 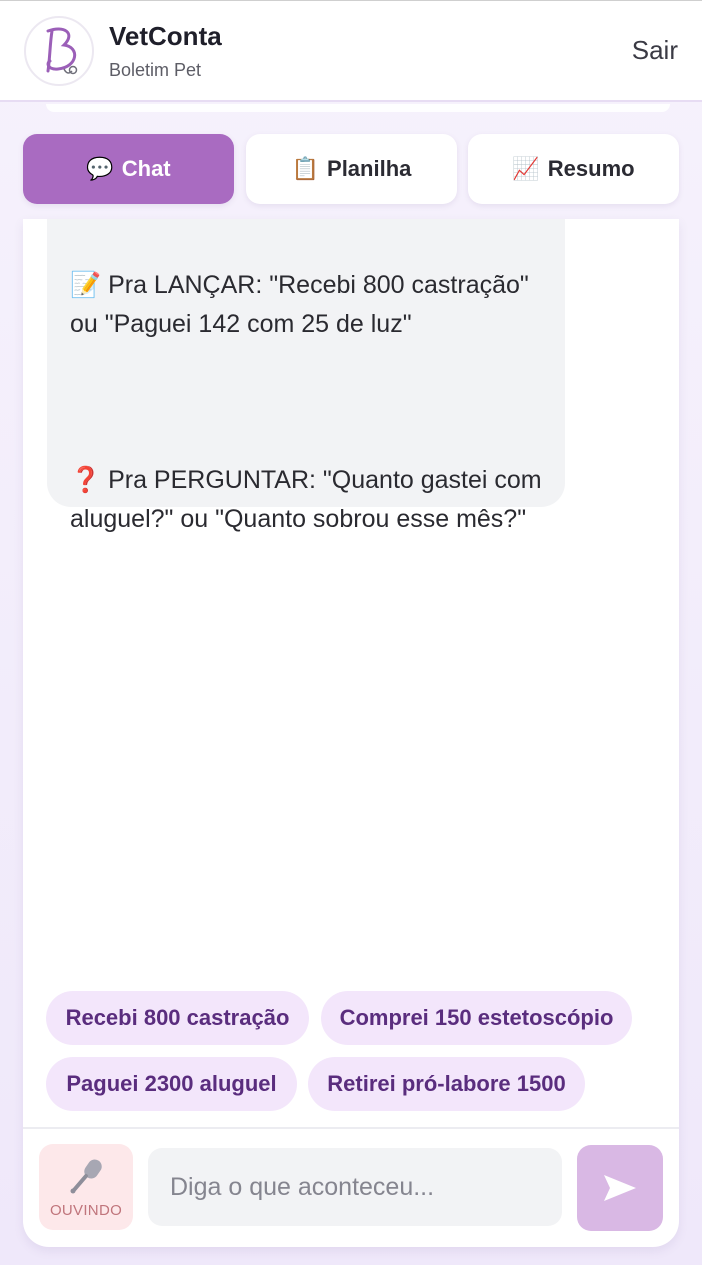 I want to click on suggestion-chip-pro-labore: Retirei pró-labore 1500, so click(x=446, y=1084).